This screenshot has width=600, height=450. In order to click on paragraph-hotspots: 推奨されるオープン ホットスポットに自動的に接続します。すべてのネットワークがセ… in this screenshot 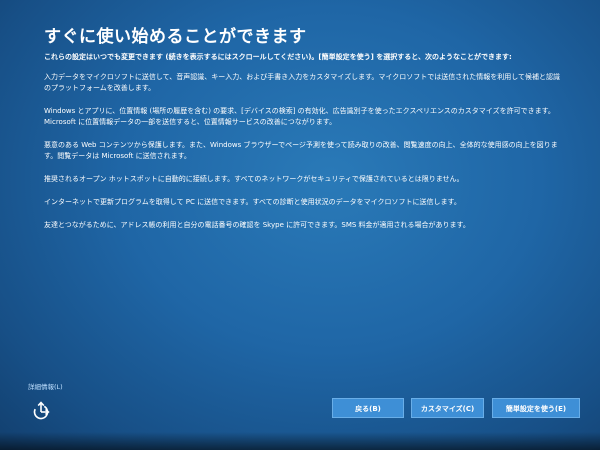, I will do `click(254, 179)`.